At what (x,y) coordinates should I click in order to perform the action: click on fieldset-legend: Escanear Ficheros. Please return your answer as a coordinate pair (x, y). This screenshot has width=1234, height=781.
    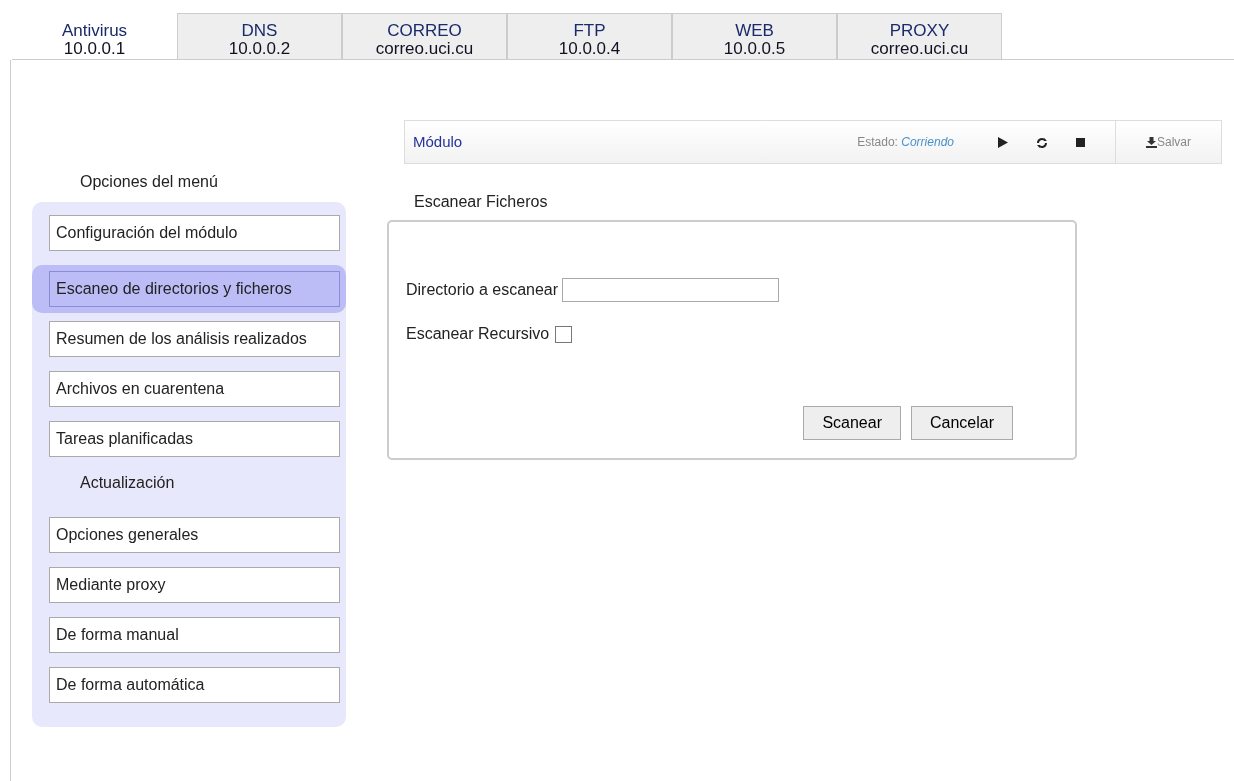
    Looking at the image, I should click on (745, 202).